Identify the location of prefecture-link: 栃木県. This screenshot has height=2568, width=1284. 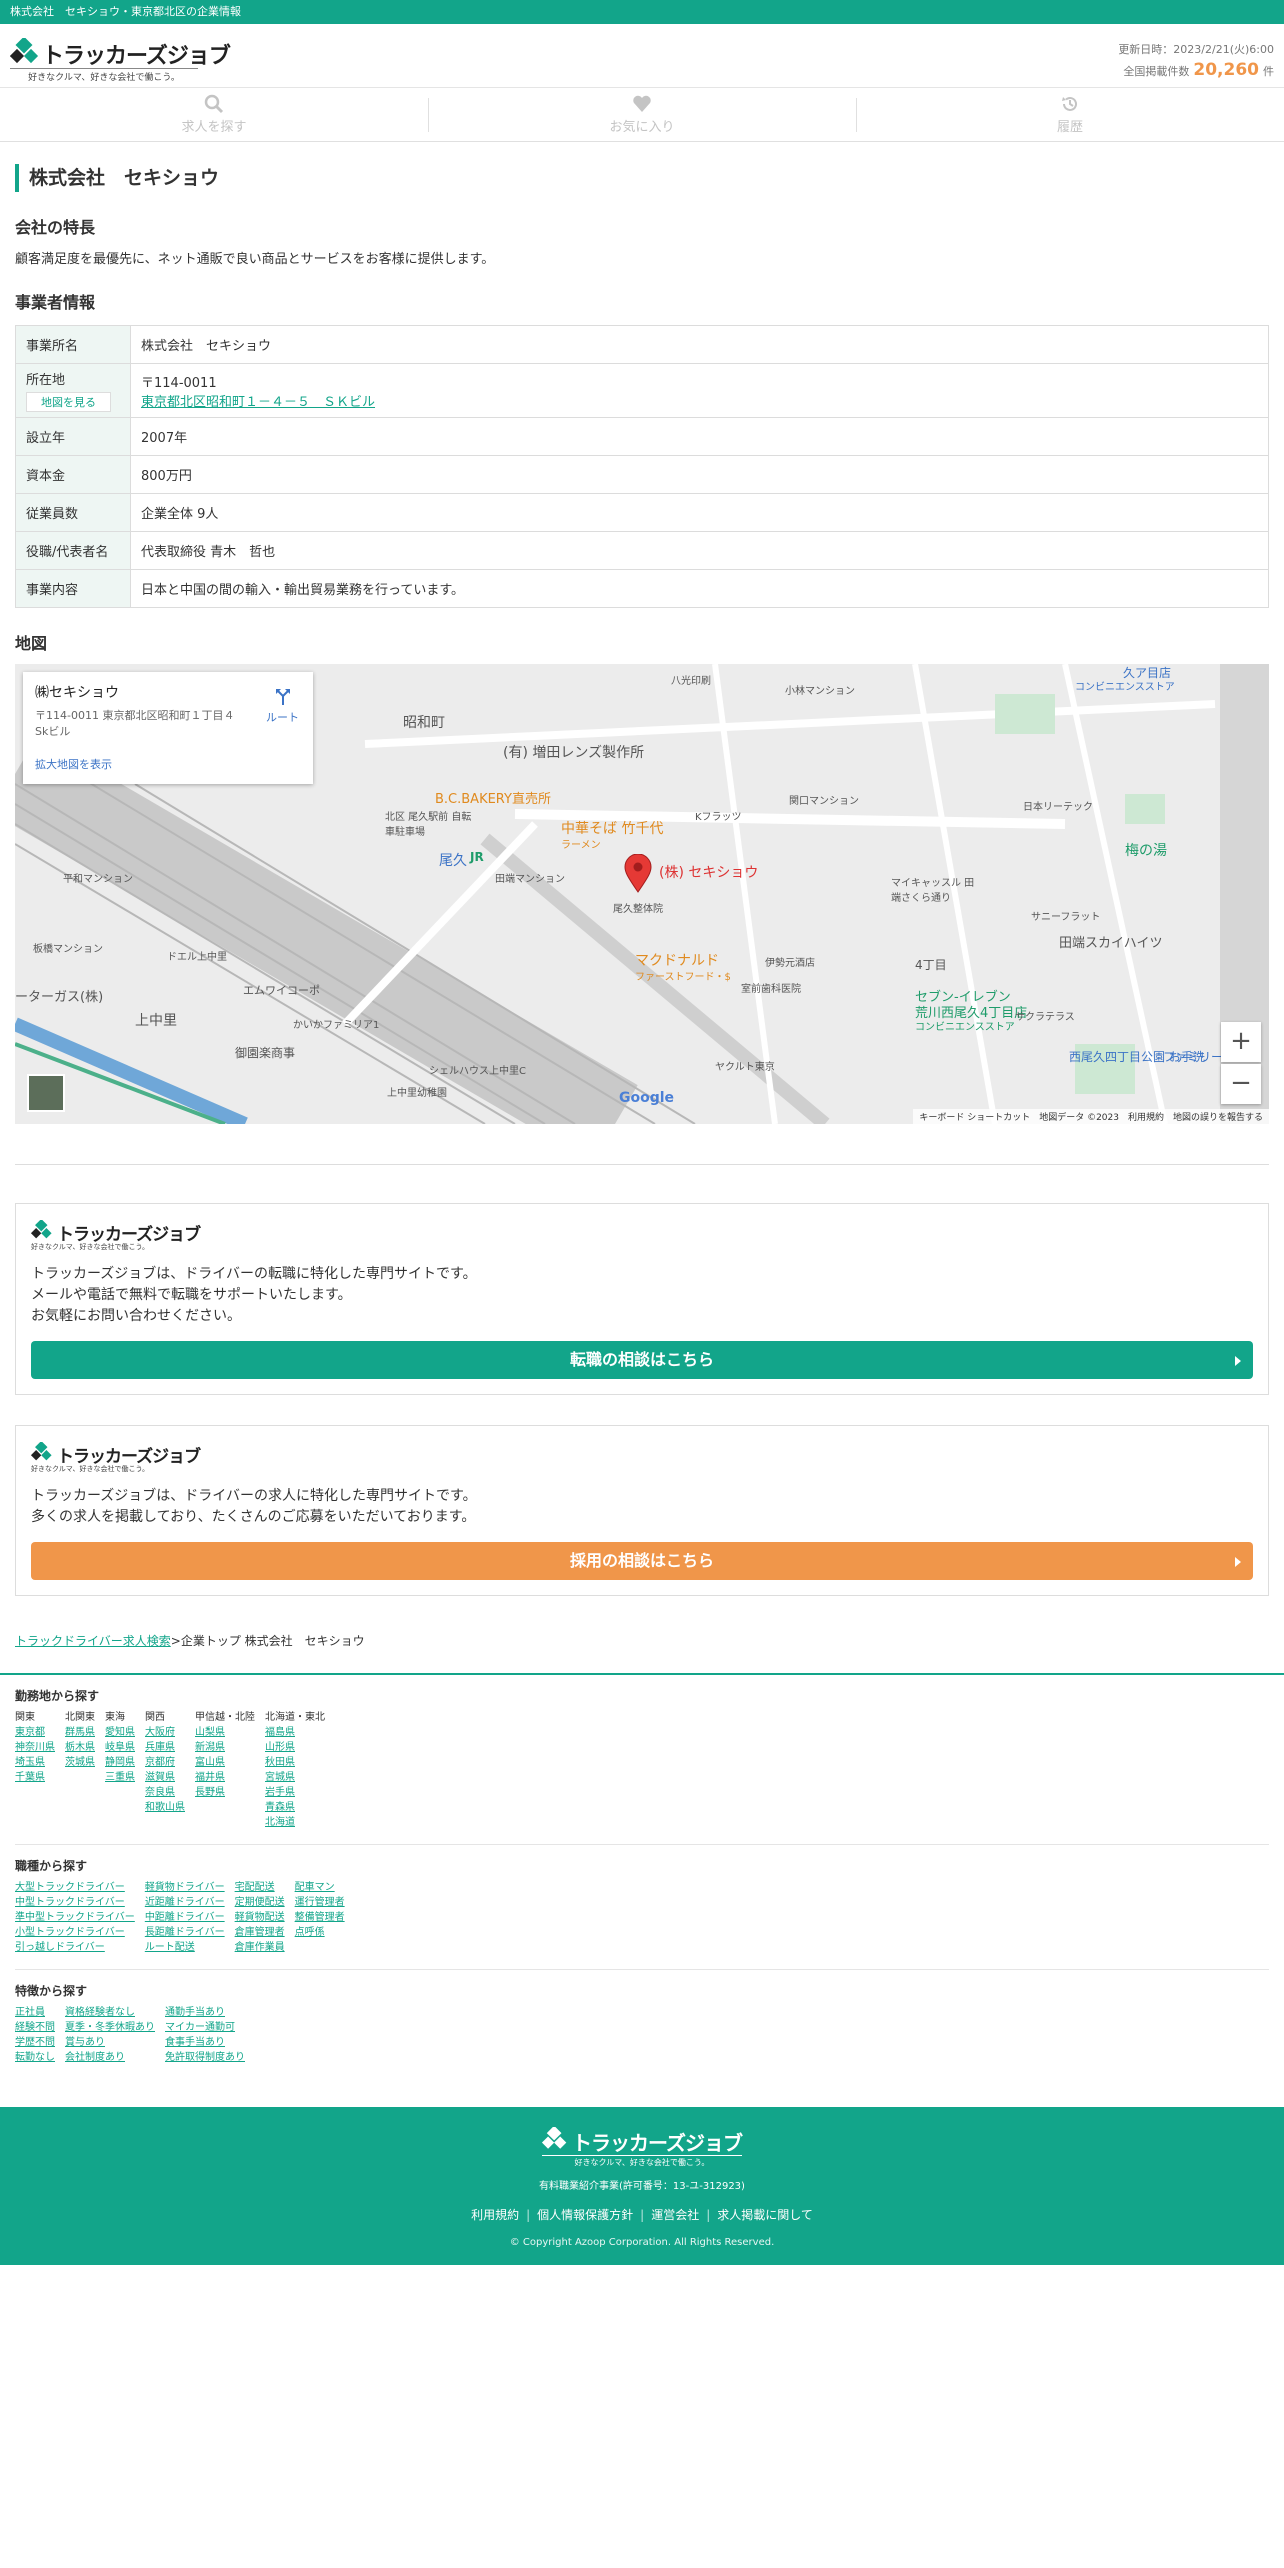
(80, 1747).